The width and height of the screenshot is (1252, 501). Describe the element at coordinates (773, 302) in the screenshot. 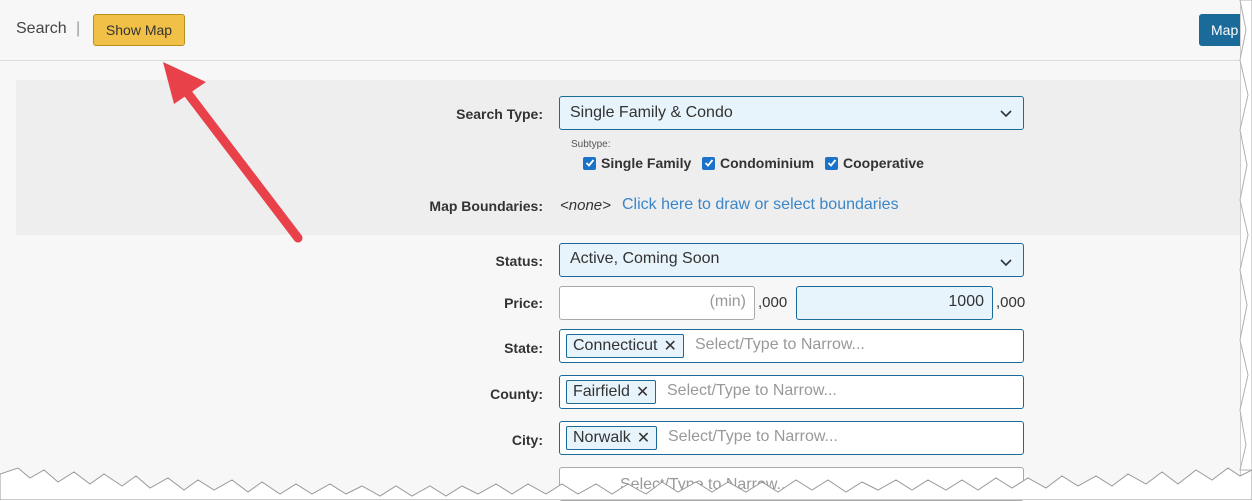

I see `price-min-unit: ,000` at that location.